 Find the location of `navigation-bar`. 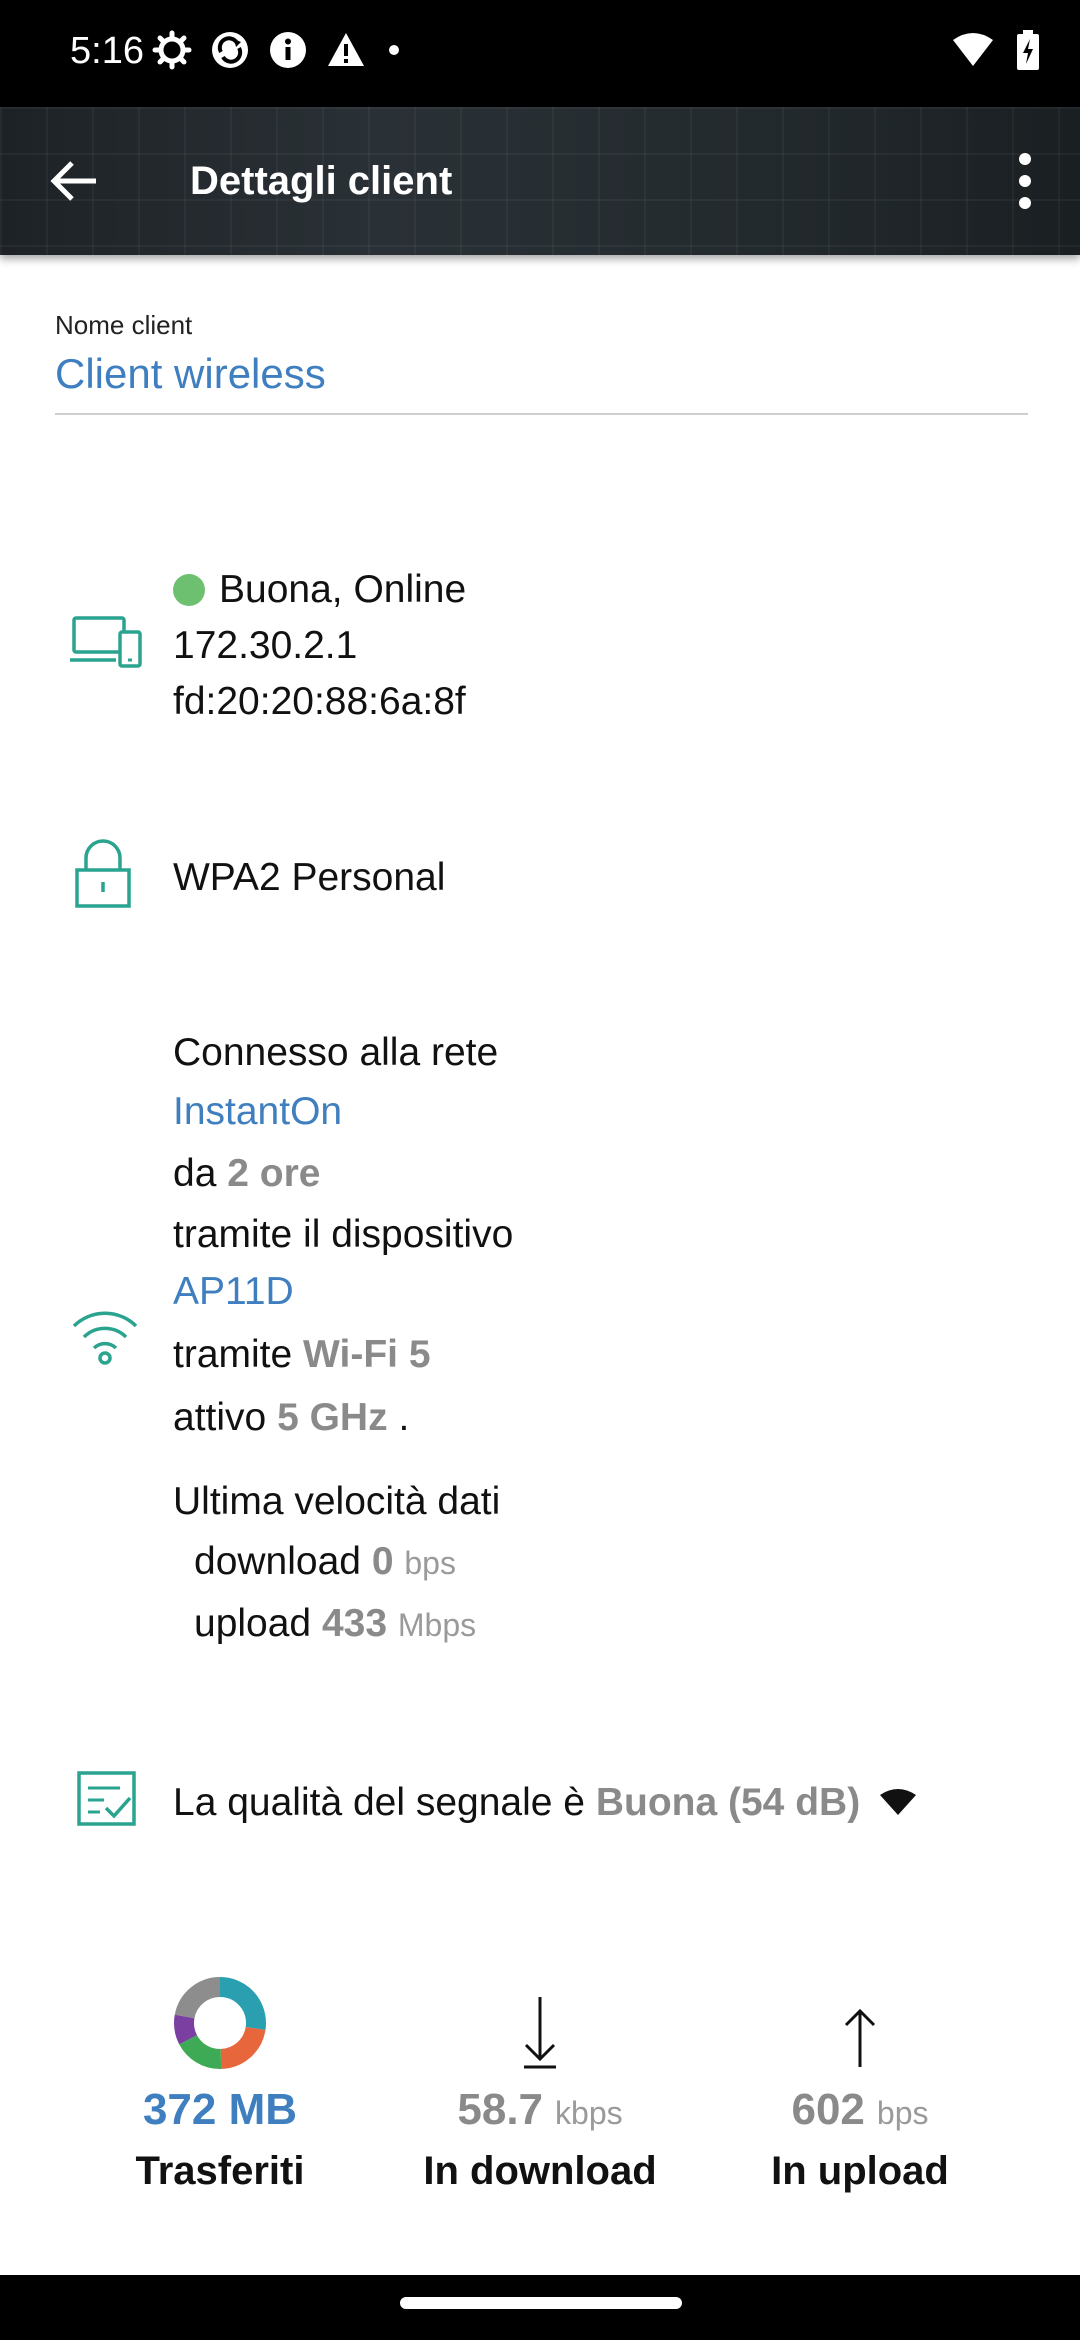

navigation-bar is located at coordinates (540, 2307).